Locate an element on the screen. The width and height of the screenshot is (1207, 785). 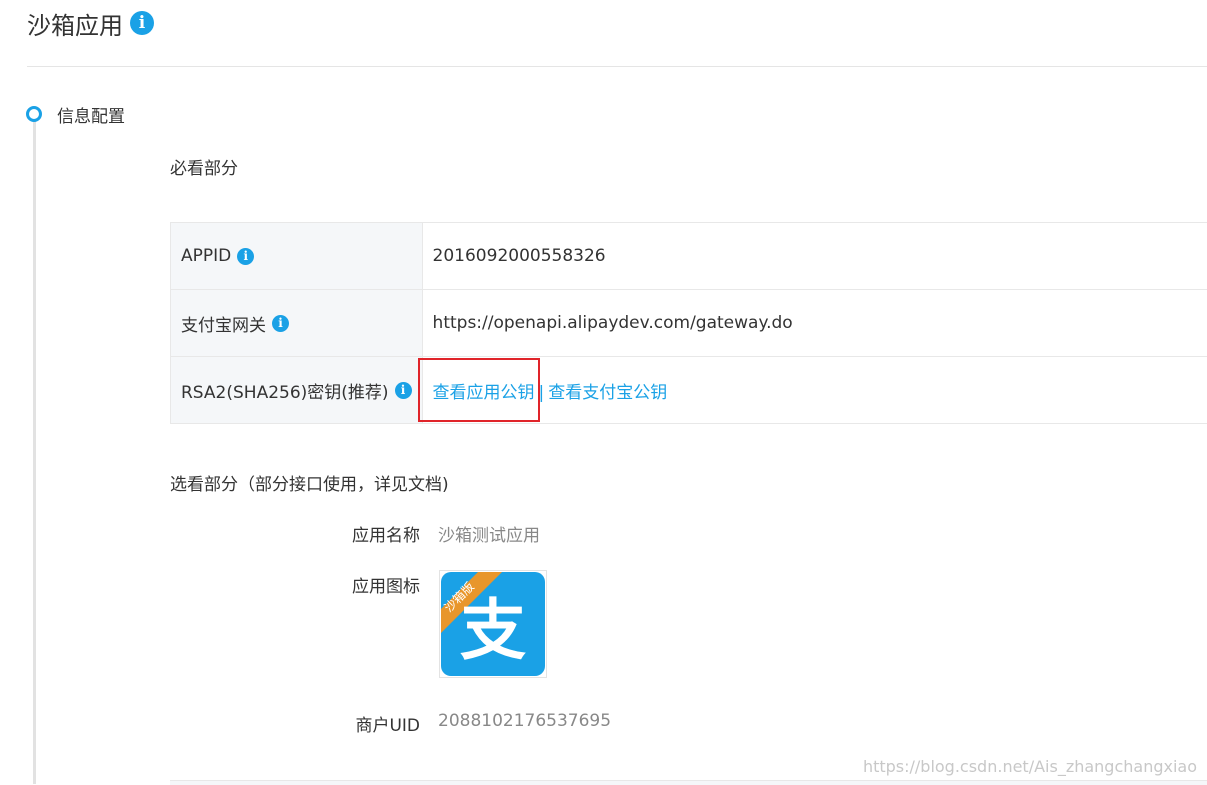
gateway-label: 支付宝网关 is located at coordinates (223, 323).